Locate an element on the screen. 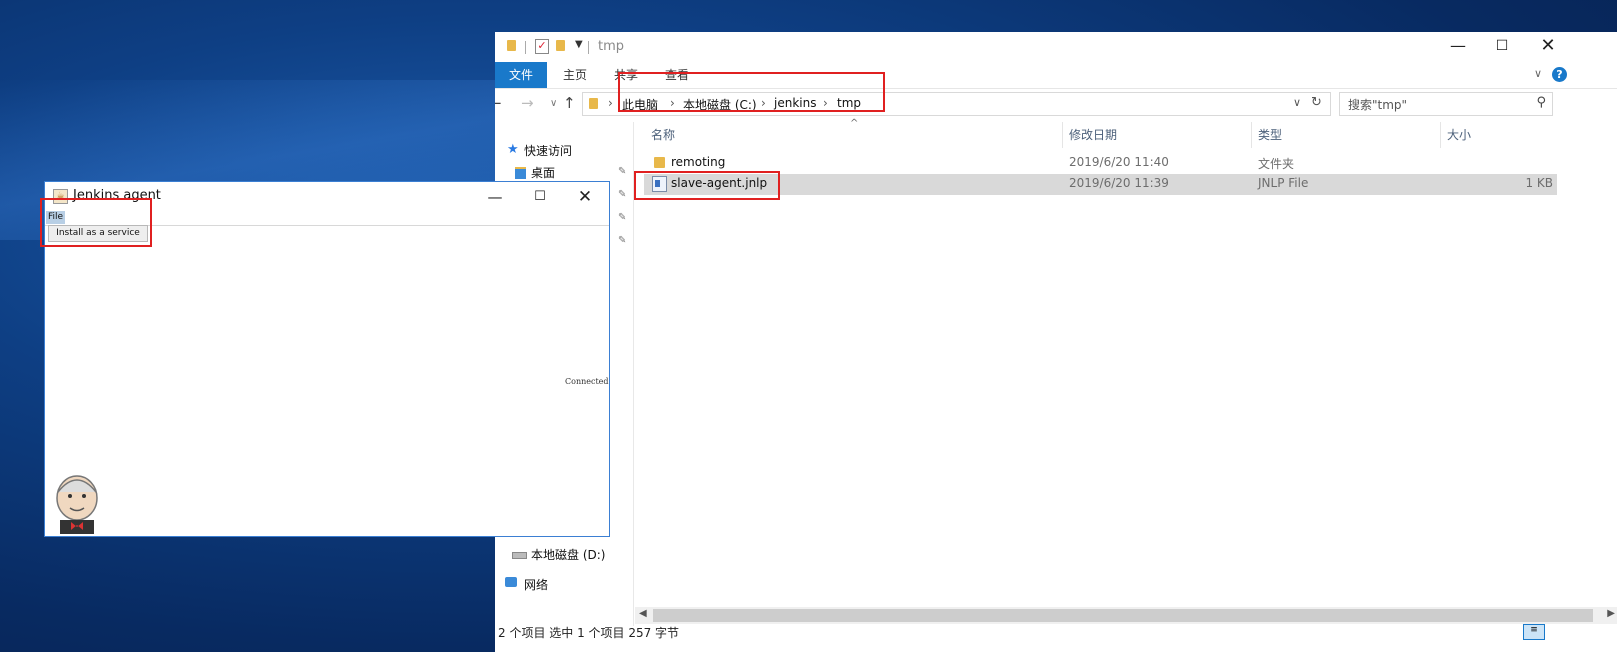  nav-drive-d: 本地磁盘 (D:) is located at coordinates (568, 554).